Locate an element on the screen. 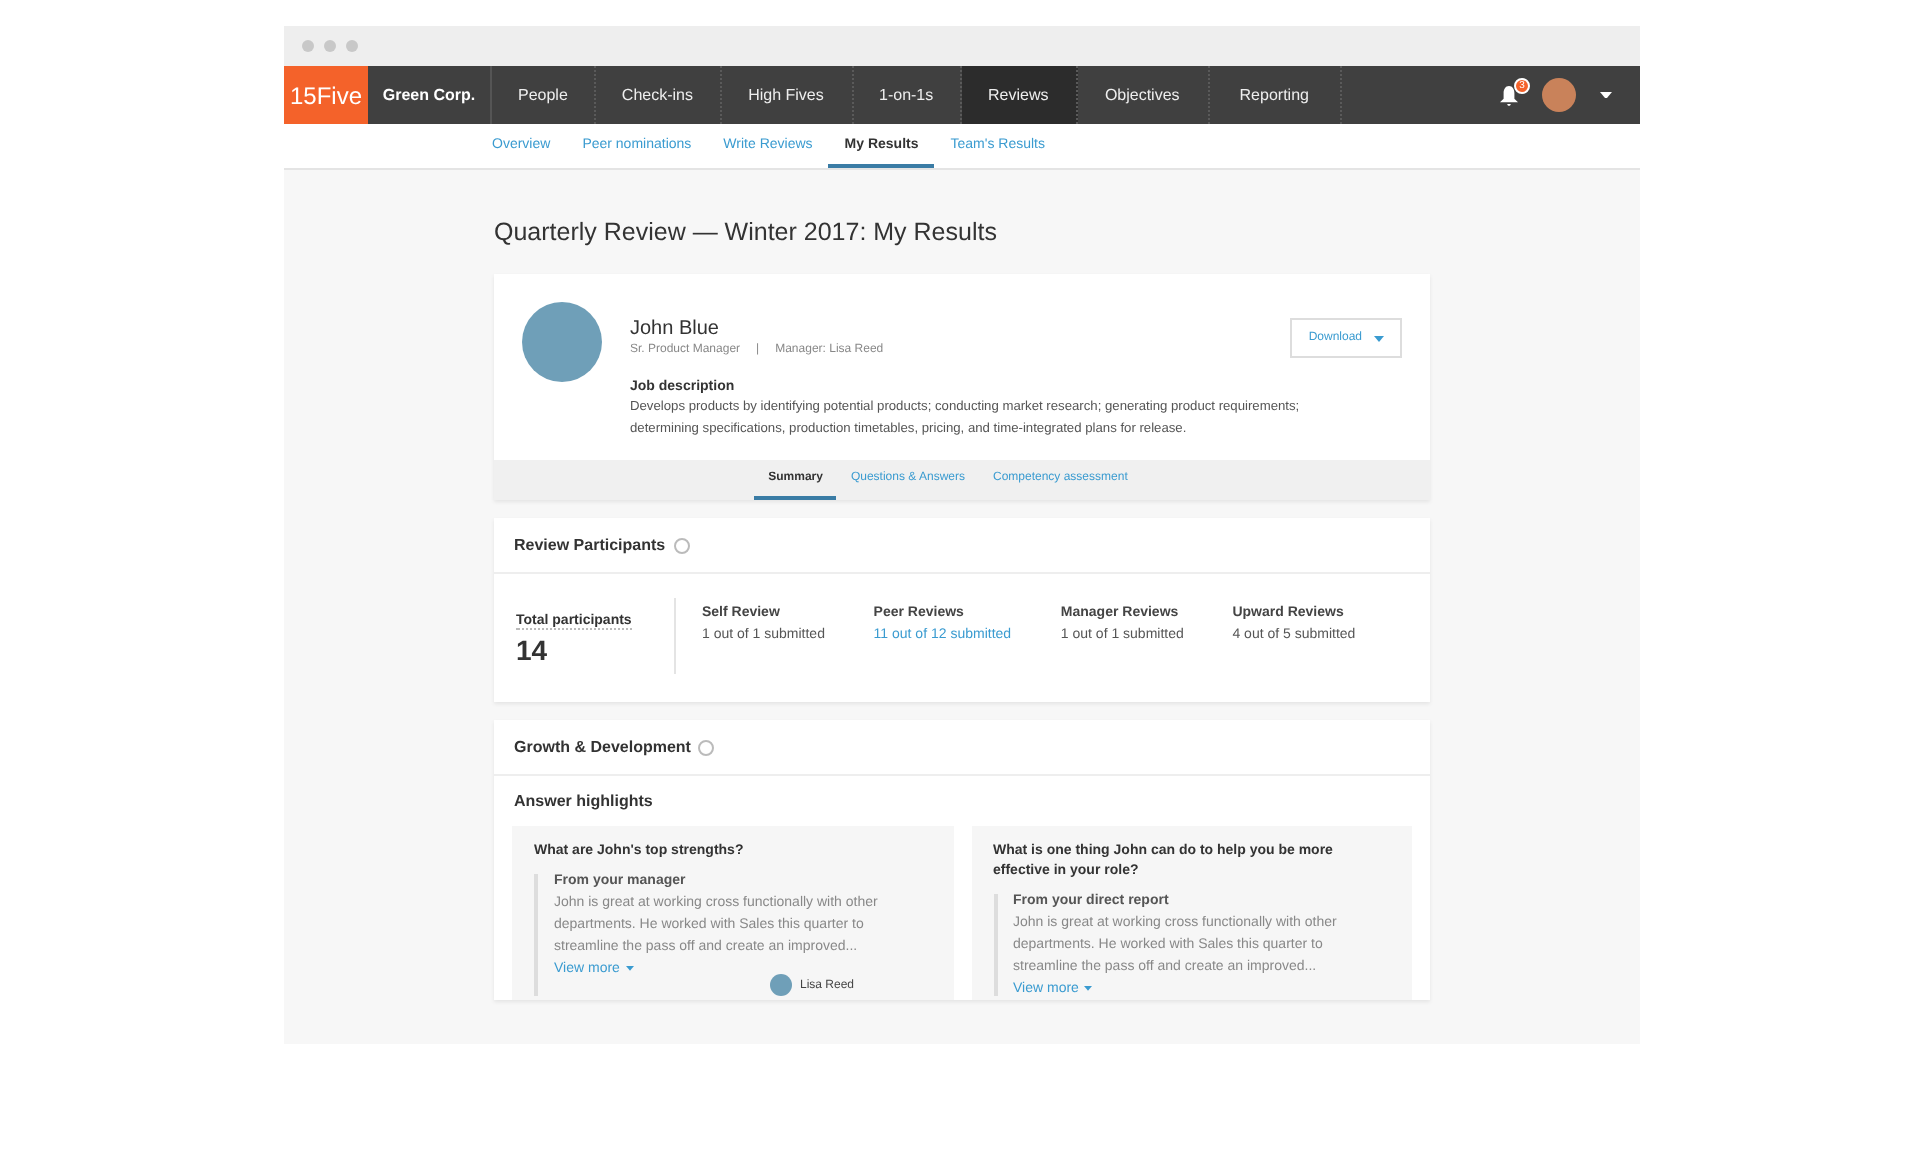 This screenshot has height=1156, width=1920. card-title: Review Participants is located at coordinates (590, 545).